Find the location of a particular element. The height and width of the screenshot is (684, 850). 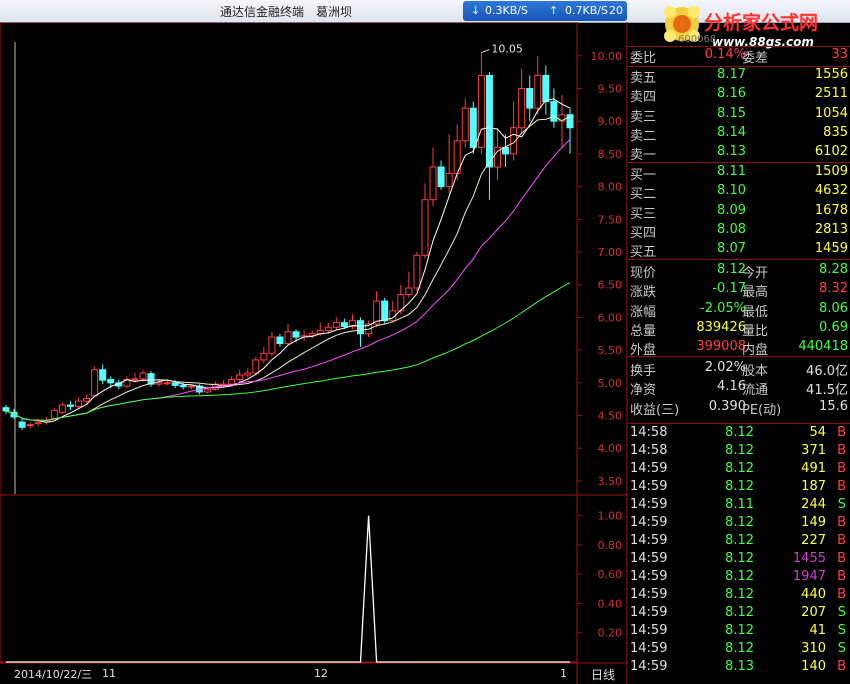

period-label: 日线 is located at coordinates (603, 674).